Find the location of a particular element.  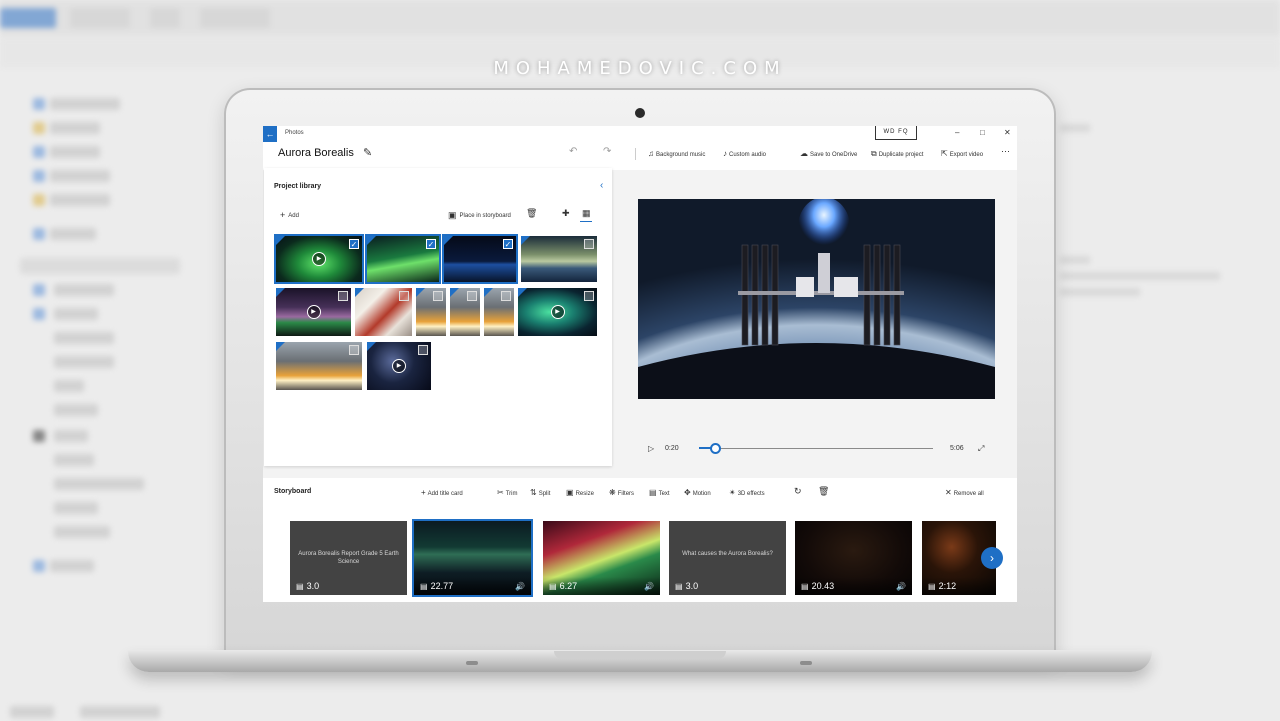

maximize-button: □ is located at coordinates (982, 132).